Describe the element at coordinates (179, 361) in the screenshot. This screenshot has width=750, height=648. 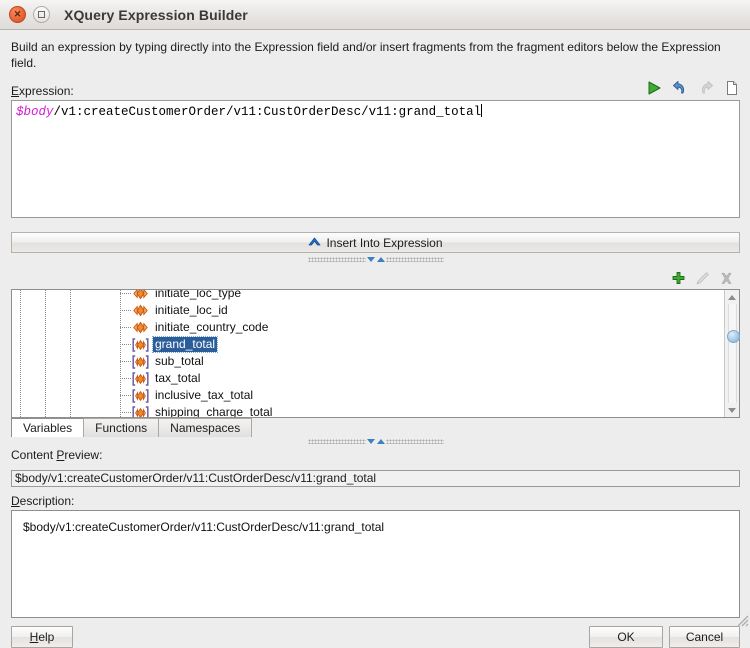
I see `tree-node-label: sub_total` at that location.